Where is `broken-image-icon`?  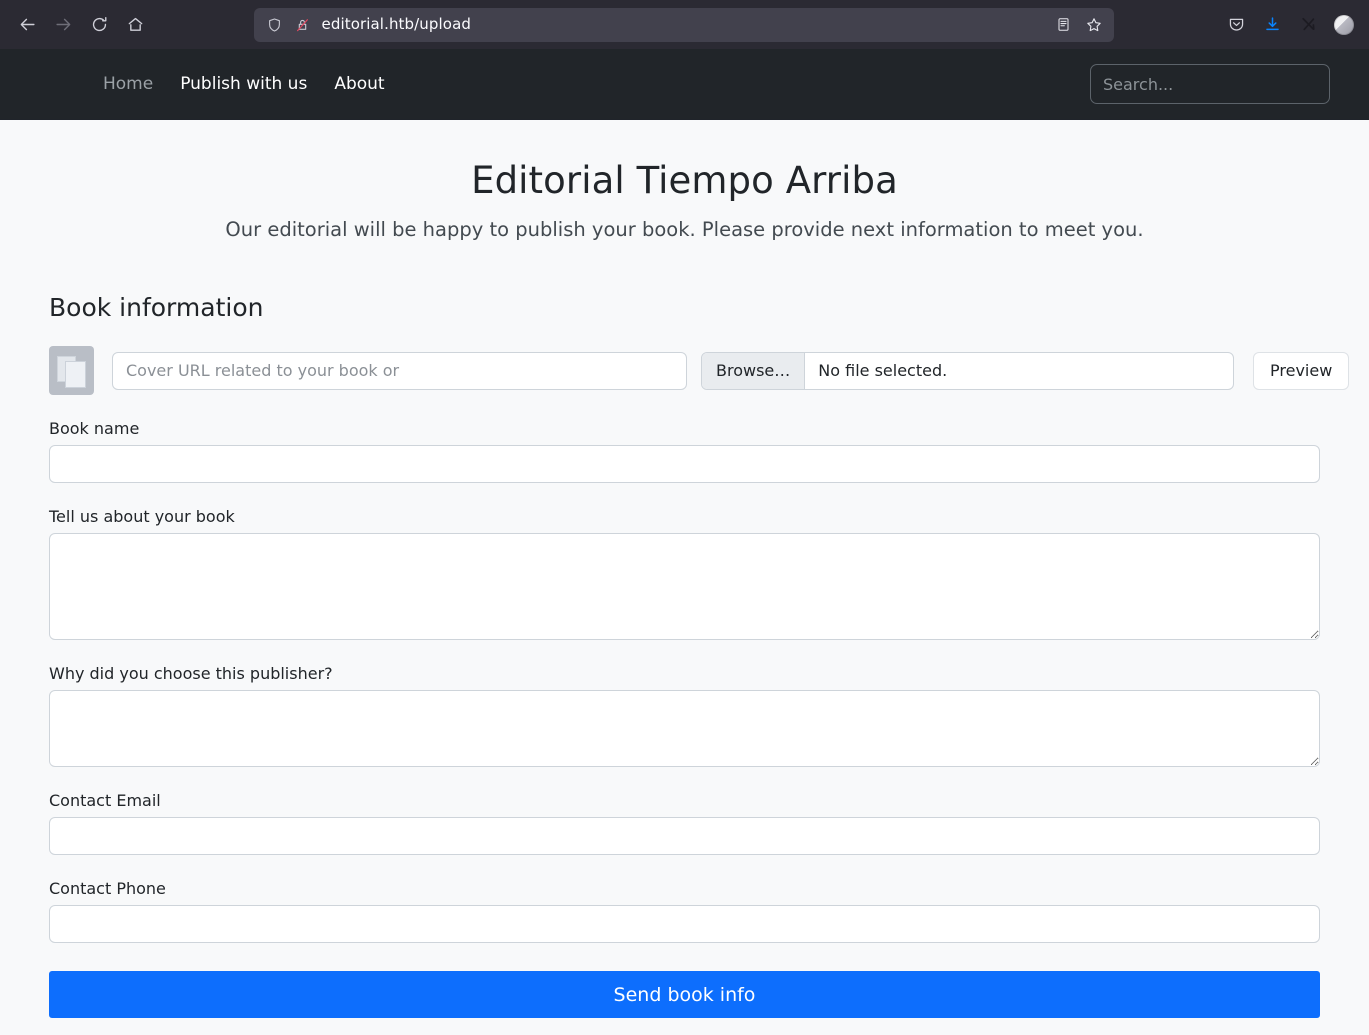
broken-image-icon is located at coordinates (71, 370).